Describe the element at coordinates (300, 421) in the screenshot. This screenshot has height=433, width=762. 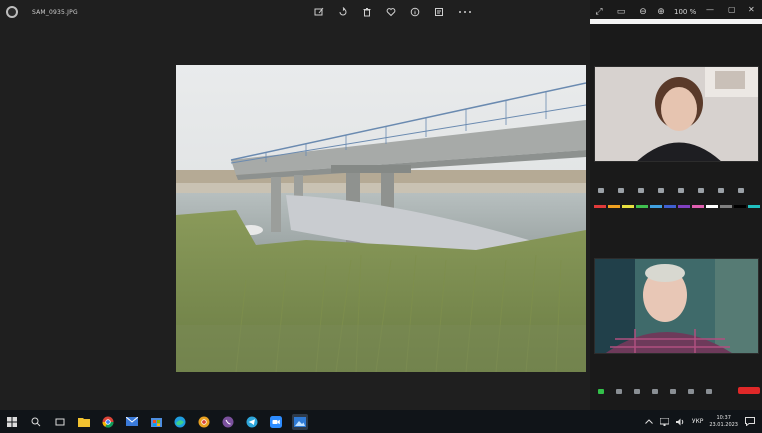
I see `photos-taskbar-icon` at that location.